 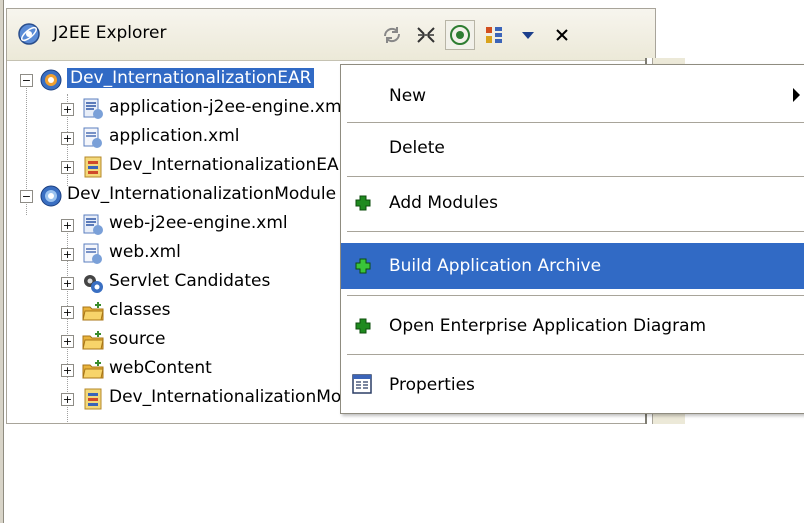 What do you see at coordinates (2, 261) in the screenshot?
I see `window-edge` at bounding box center [2, 261].